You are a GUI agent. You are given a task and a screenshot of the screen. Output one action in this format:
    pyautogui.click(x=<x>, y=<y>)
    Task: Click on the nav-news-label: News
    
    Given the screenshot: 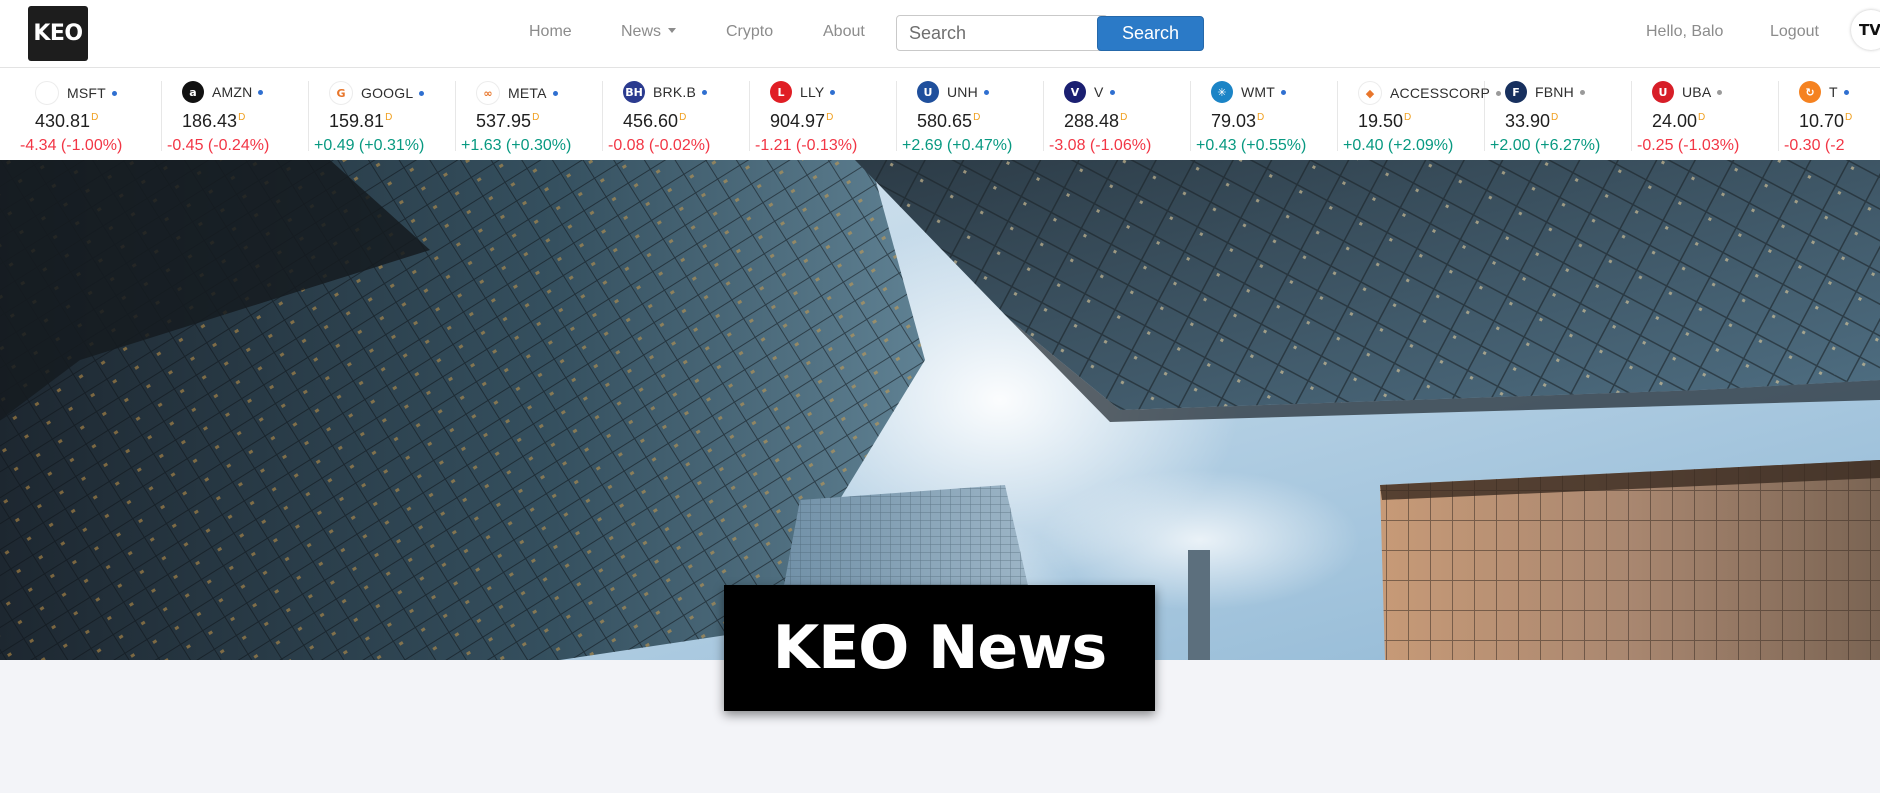 What is the action you would take?
    pyautogui.click(x=641, y=31)
    